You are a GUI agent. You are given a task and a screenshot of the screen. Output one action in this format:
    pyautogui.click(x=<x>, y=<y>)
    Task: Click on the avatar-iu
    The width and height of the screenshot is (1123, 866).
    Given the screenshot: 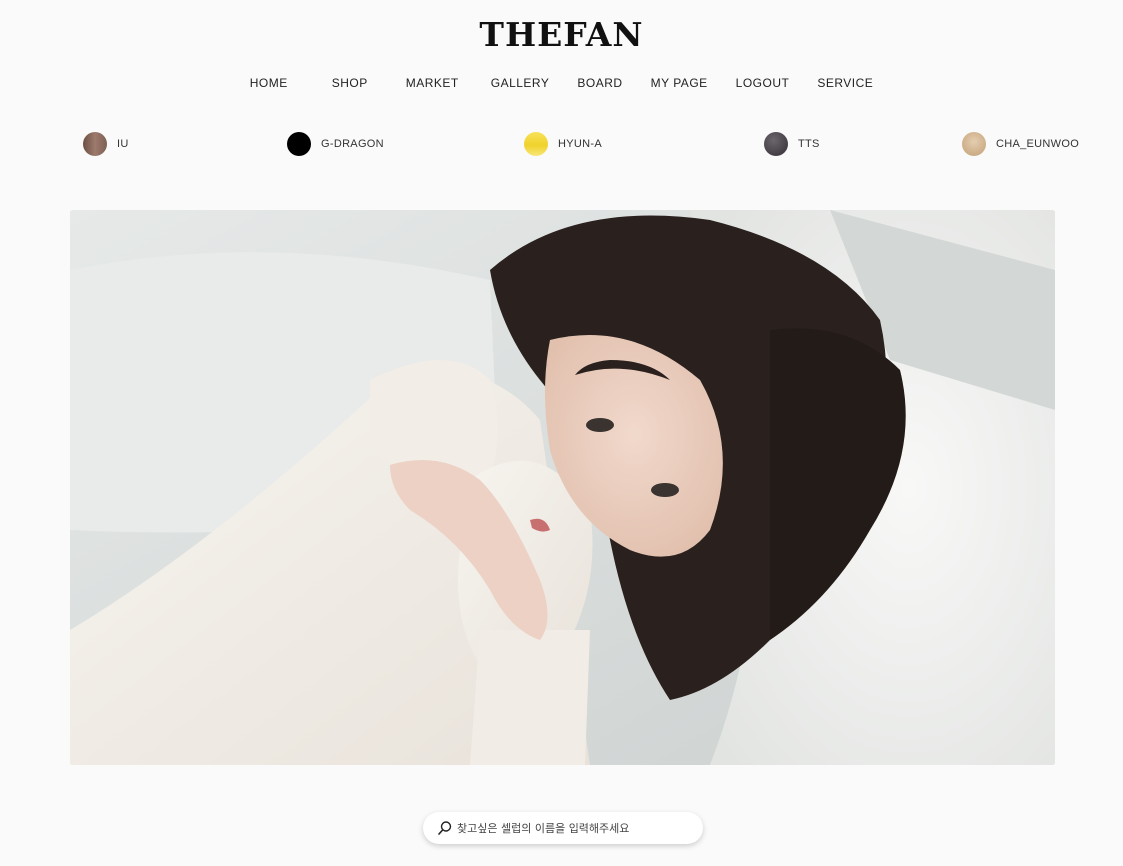 What is the action you would take?
    pyautogui.click(x=95, y=144)
    